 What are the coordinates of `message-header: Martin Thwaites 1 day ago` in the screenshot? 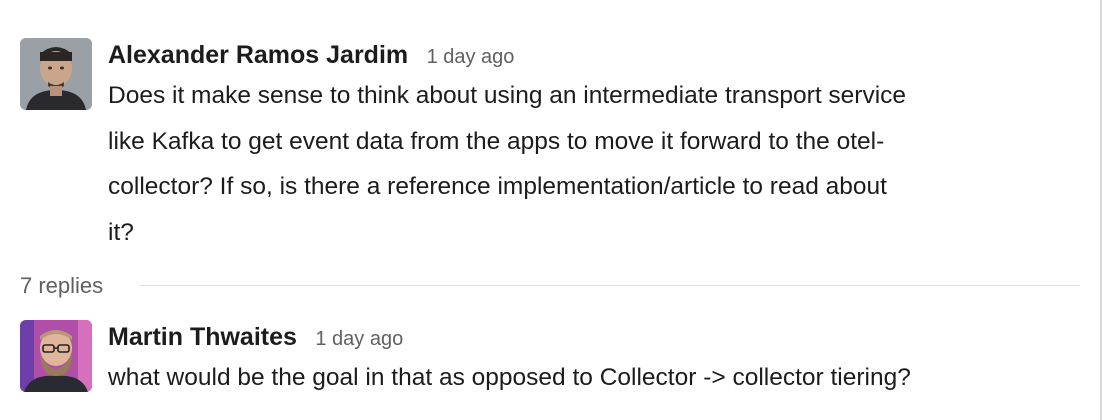 It's located at (599, 337).